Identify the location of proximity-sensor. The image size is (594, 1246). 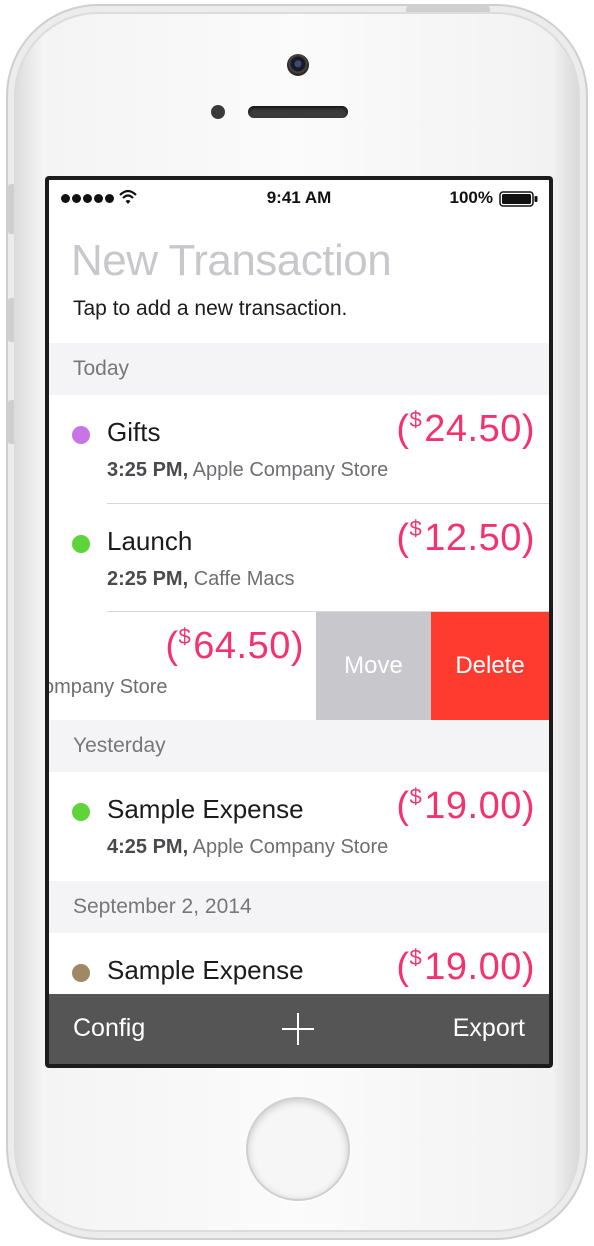
(218, 112).